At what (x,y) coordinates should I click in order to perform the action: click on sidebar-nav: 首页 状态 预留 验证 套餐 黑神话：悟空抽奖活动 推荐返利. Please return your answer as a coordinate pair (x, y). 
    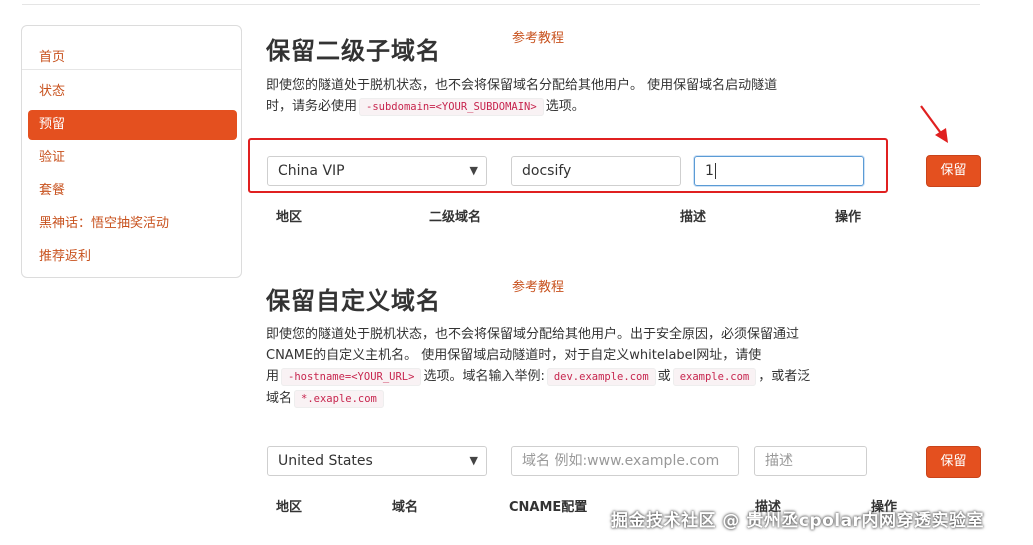
    Looking at the image, I should click on (131, 151).